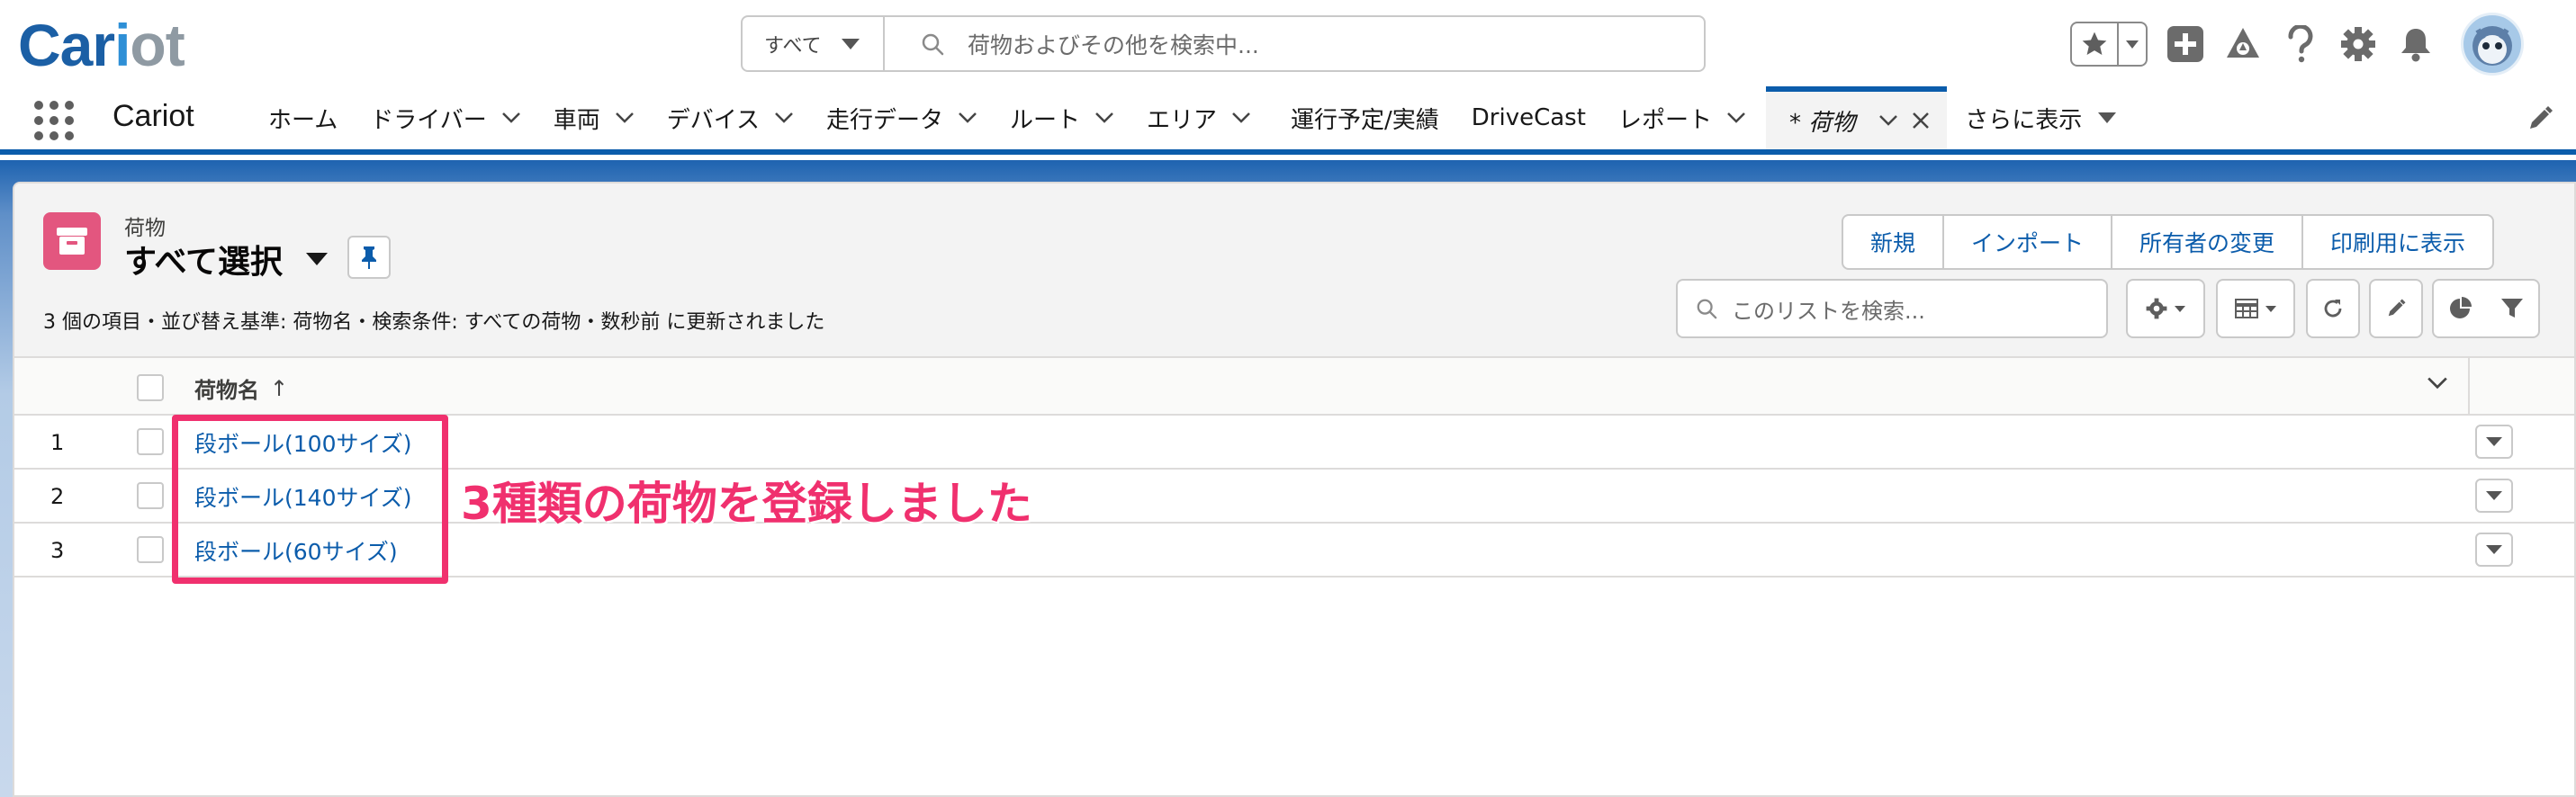 The height and width of the screenshot is (797, 2576). I want to click on list-actions: 新規 インポート 所有者の変更 印刷用に表示, so click(2168, 242).